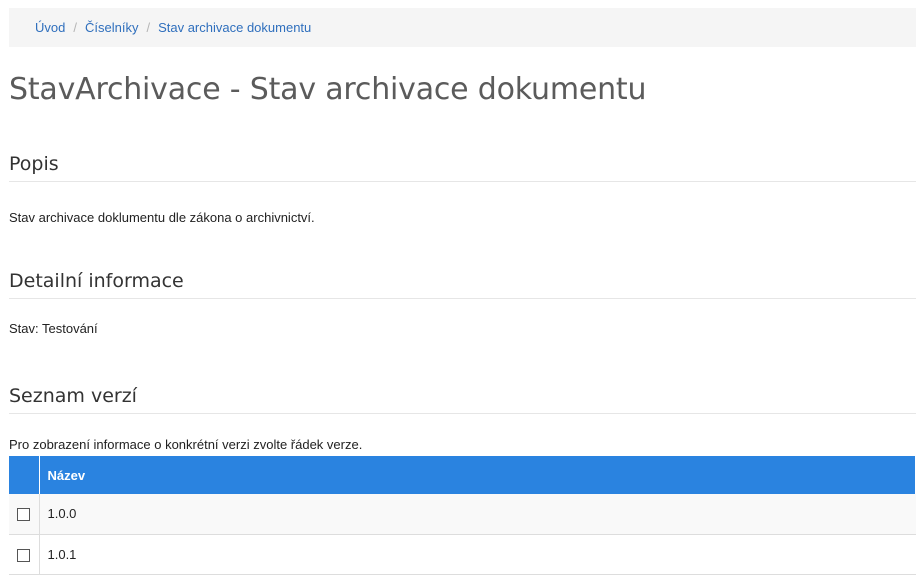  What do you see at coordinates (462, 284) in the screenshot?
I see `section-title-detail: Detailní informace` at bounding box center [462, 284].